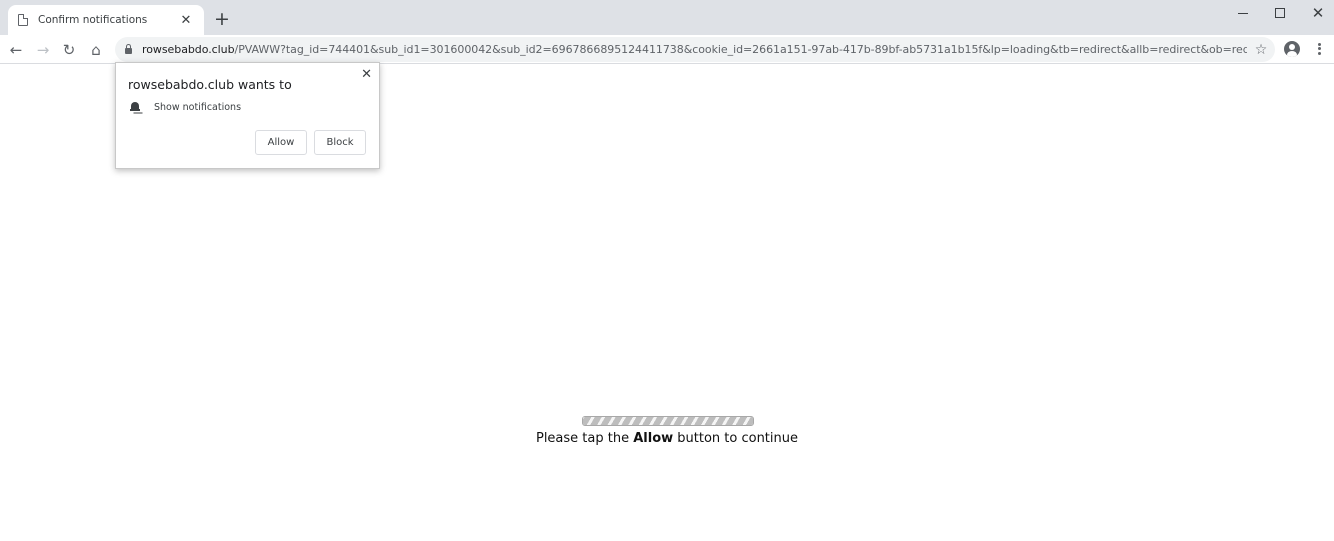  I want to click on maximize-icon, so click(1280, 13).